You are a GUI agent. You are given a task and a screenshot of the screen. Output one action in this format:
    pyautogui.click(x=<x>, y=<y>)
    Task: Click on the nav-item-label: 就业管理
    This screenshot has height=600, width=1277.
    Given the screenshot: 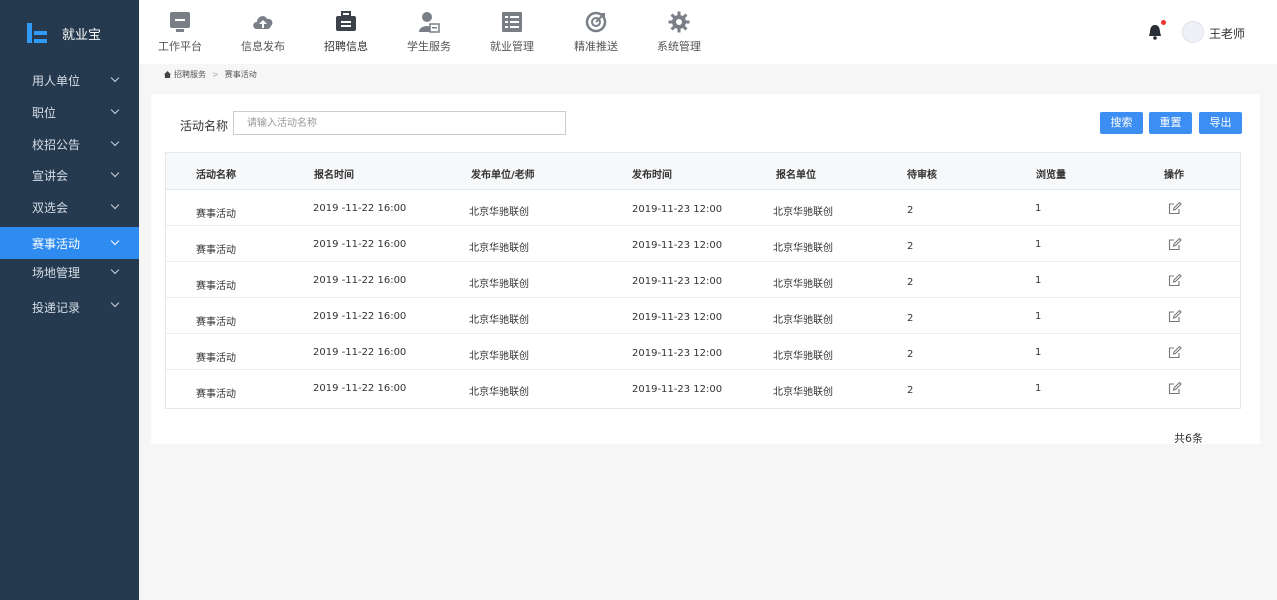 What is the action you would take?
    pyautogui.click(x=512, y=46)
    